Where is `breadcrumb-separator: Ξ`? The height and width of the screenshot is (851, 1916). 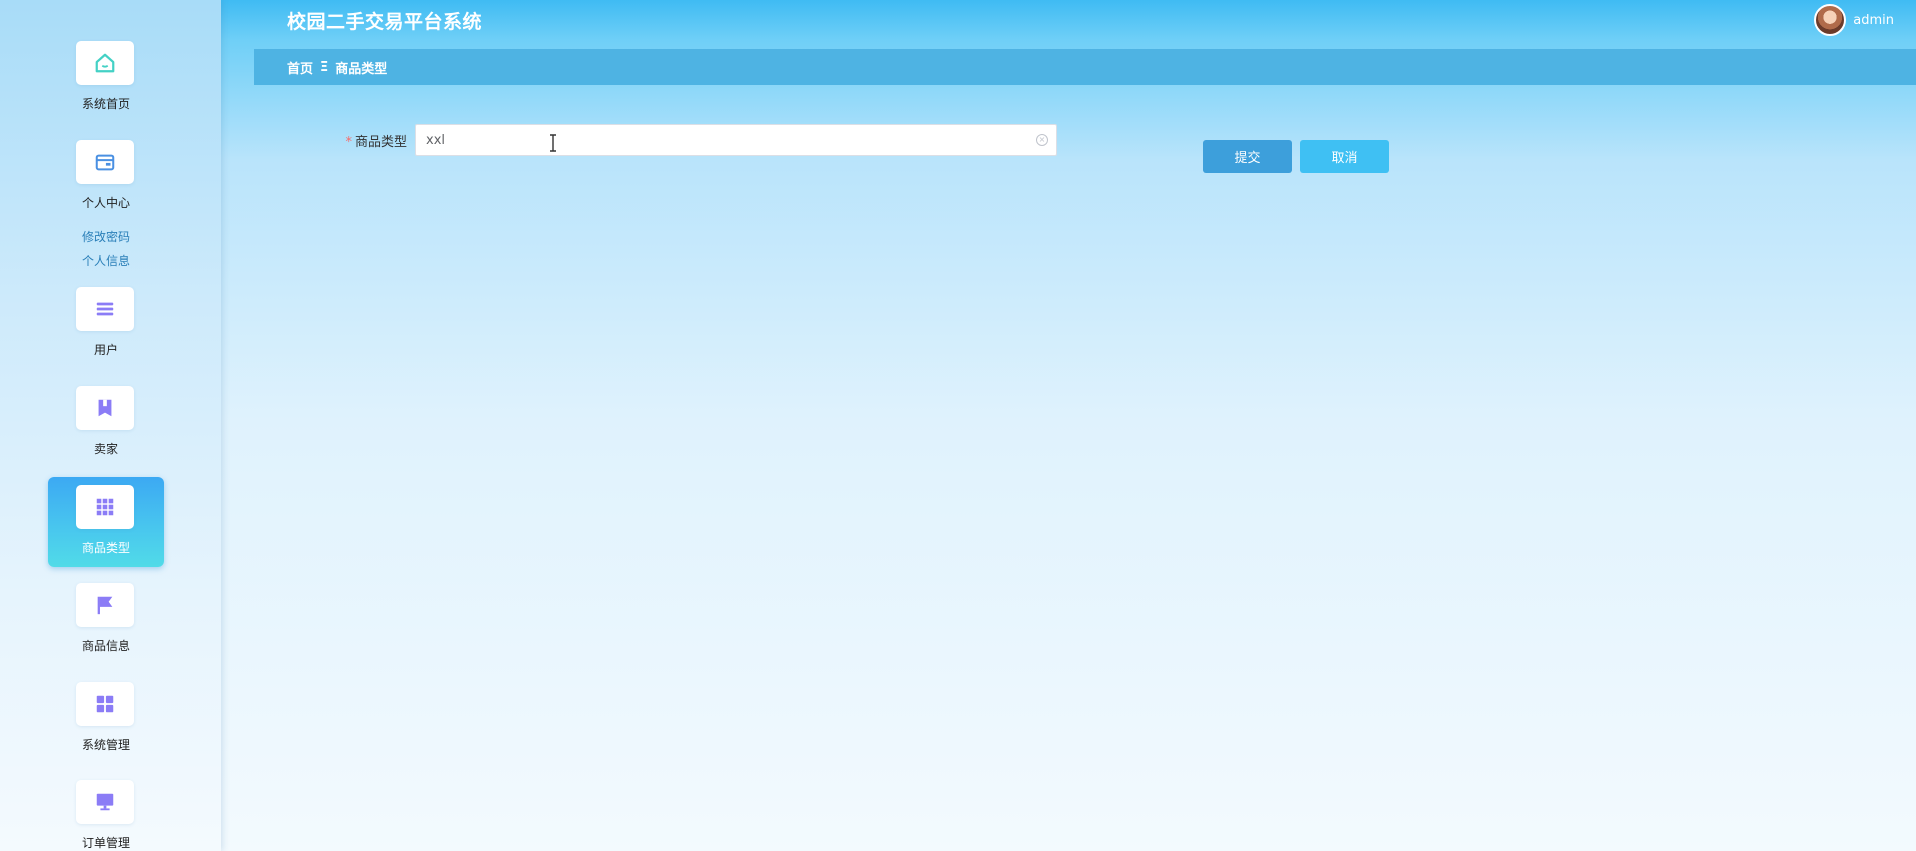
breadcrumb-separator: Ξ is located at coordinates (324, 67).